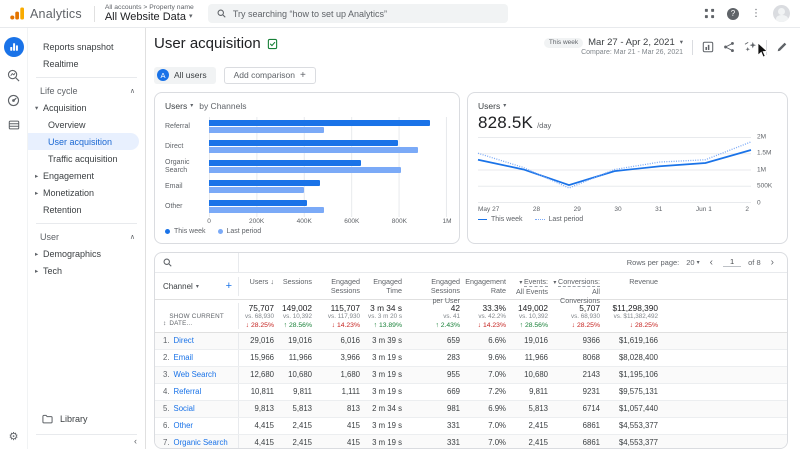 This screenshot has width=800, height=449. Describe the element at coordinates (86, 253) in the screenshot. I see `sidebar-item-demographics: ▸ Demographics` at that location.